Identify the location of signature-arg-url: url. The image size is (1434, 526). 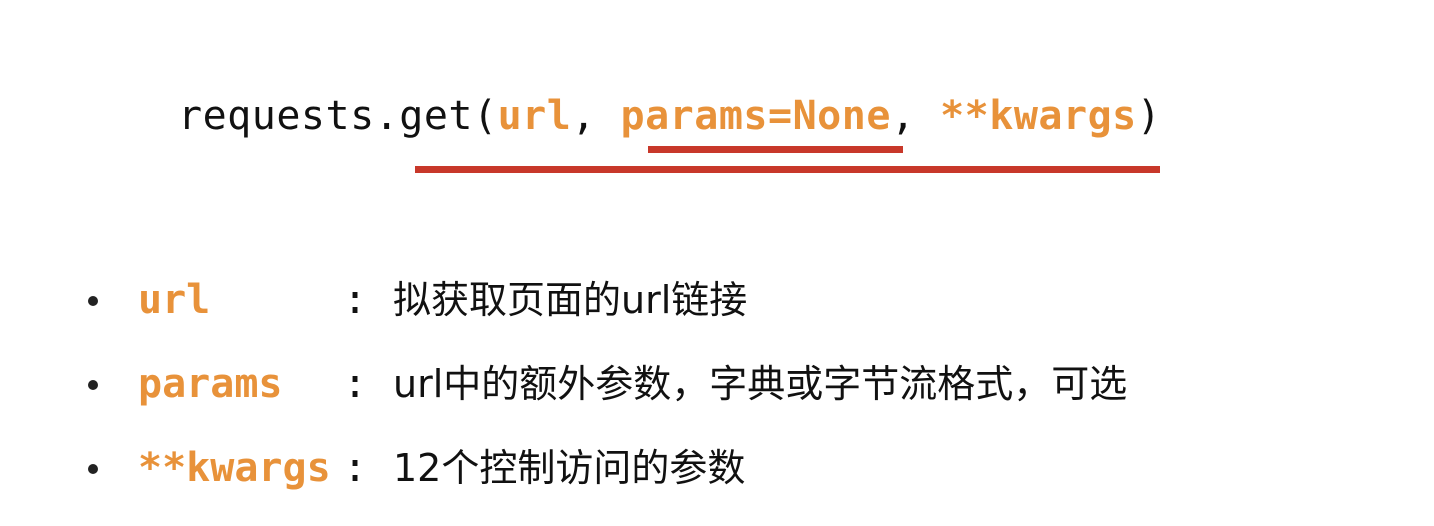
(534, 116).